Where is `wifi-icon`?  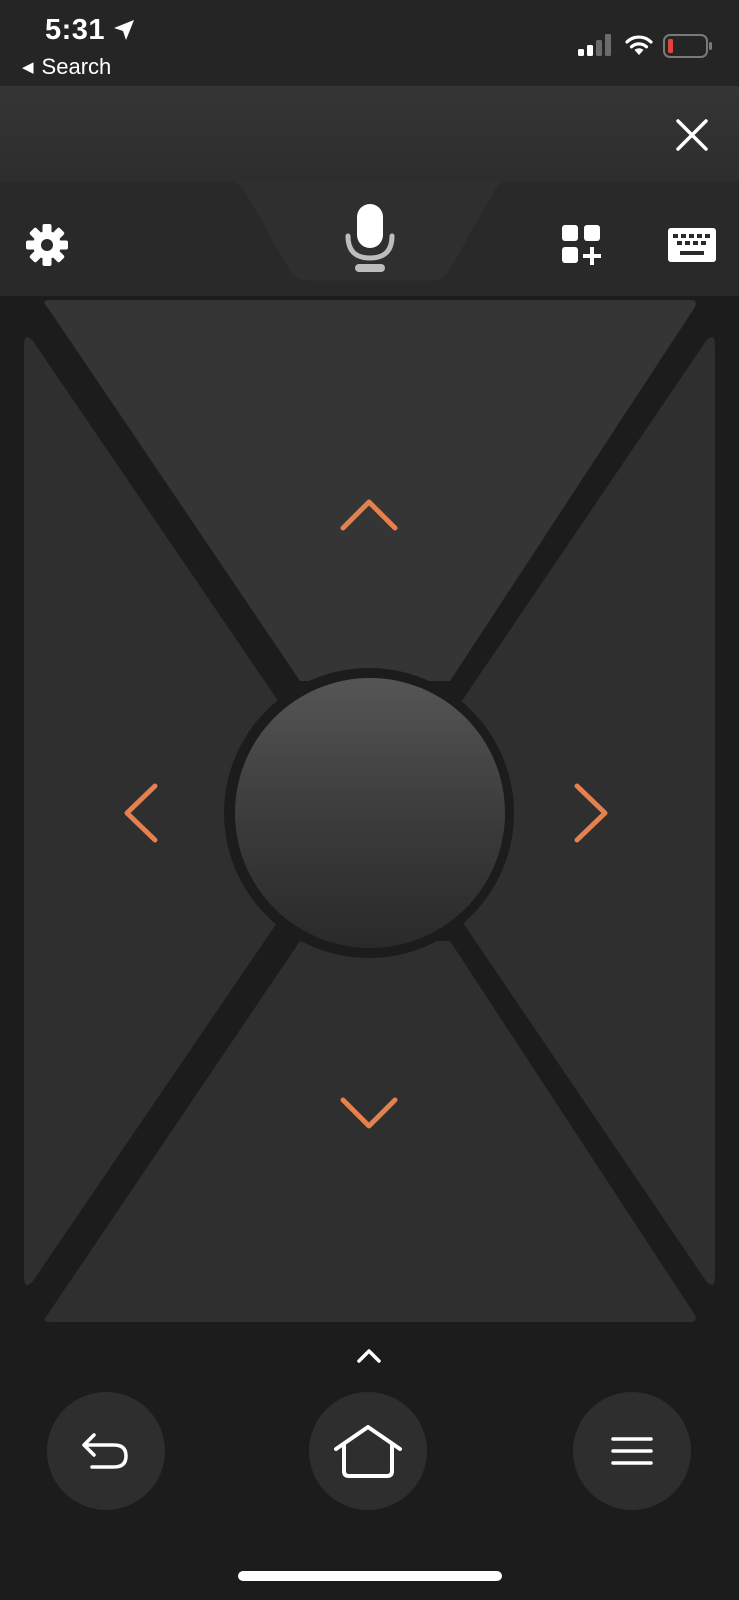 wifi-icon is located at coordinates (639, 45).